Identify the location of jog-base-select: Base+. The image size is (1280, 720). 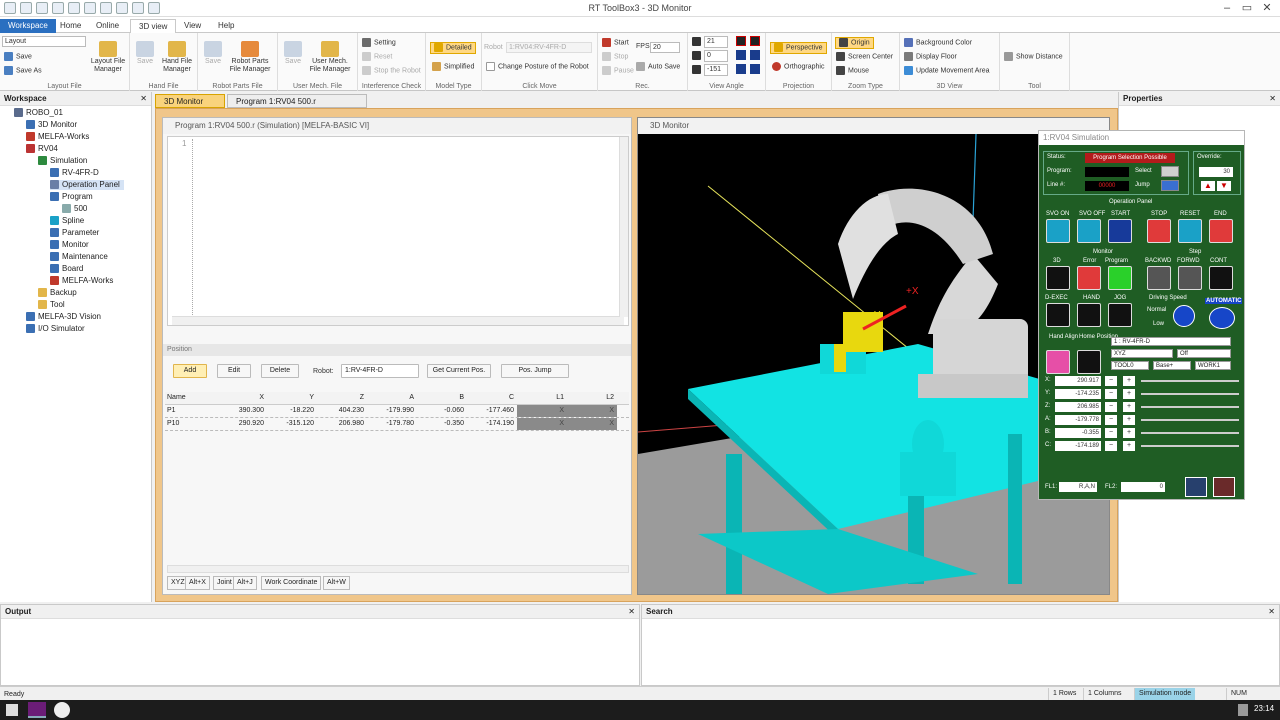
(1172, 365).